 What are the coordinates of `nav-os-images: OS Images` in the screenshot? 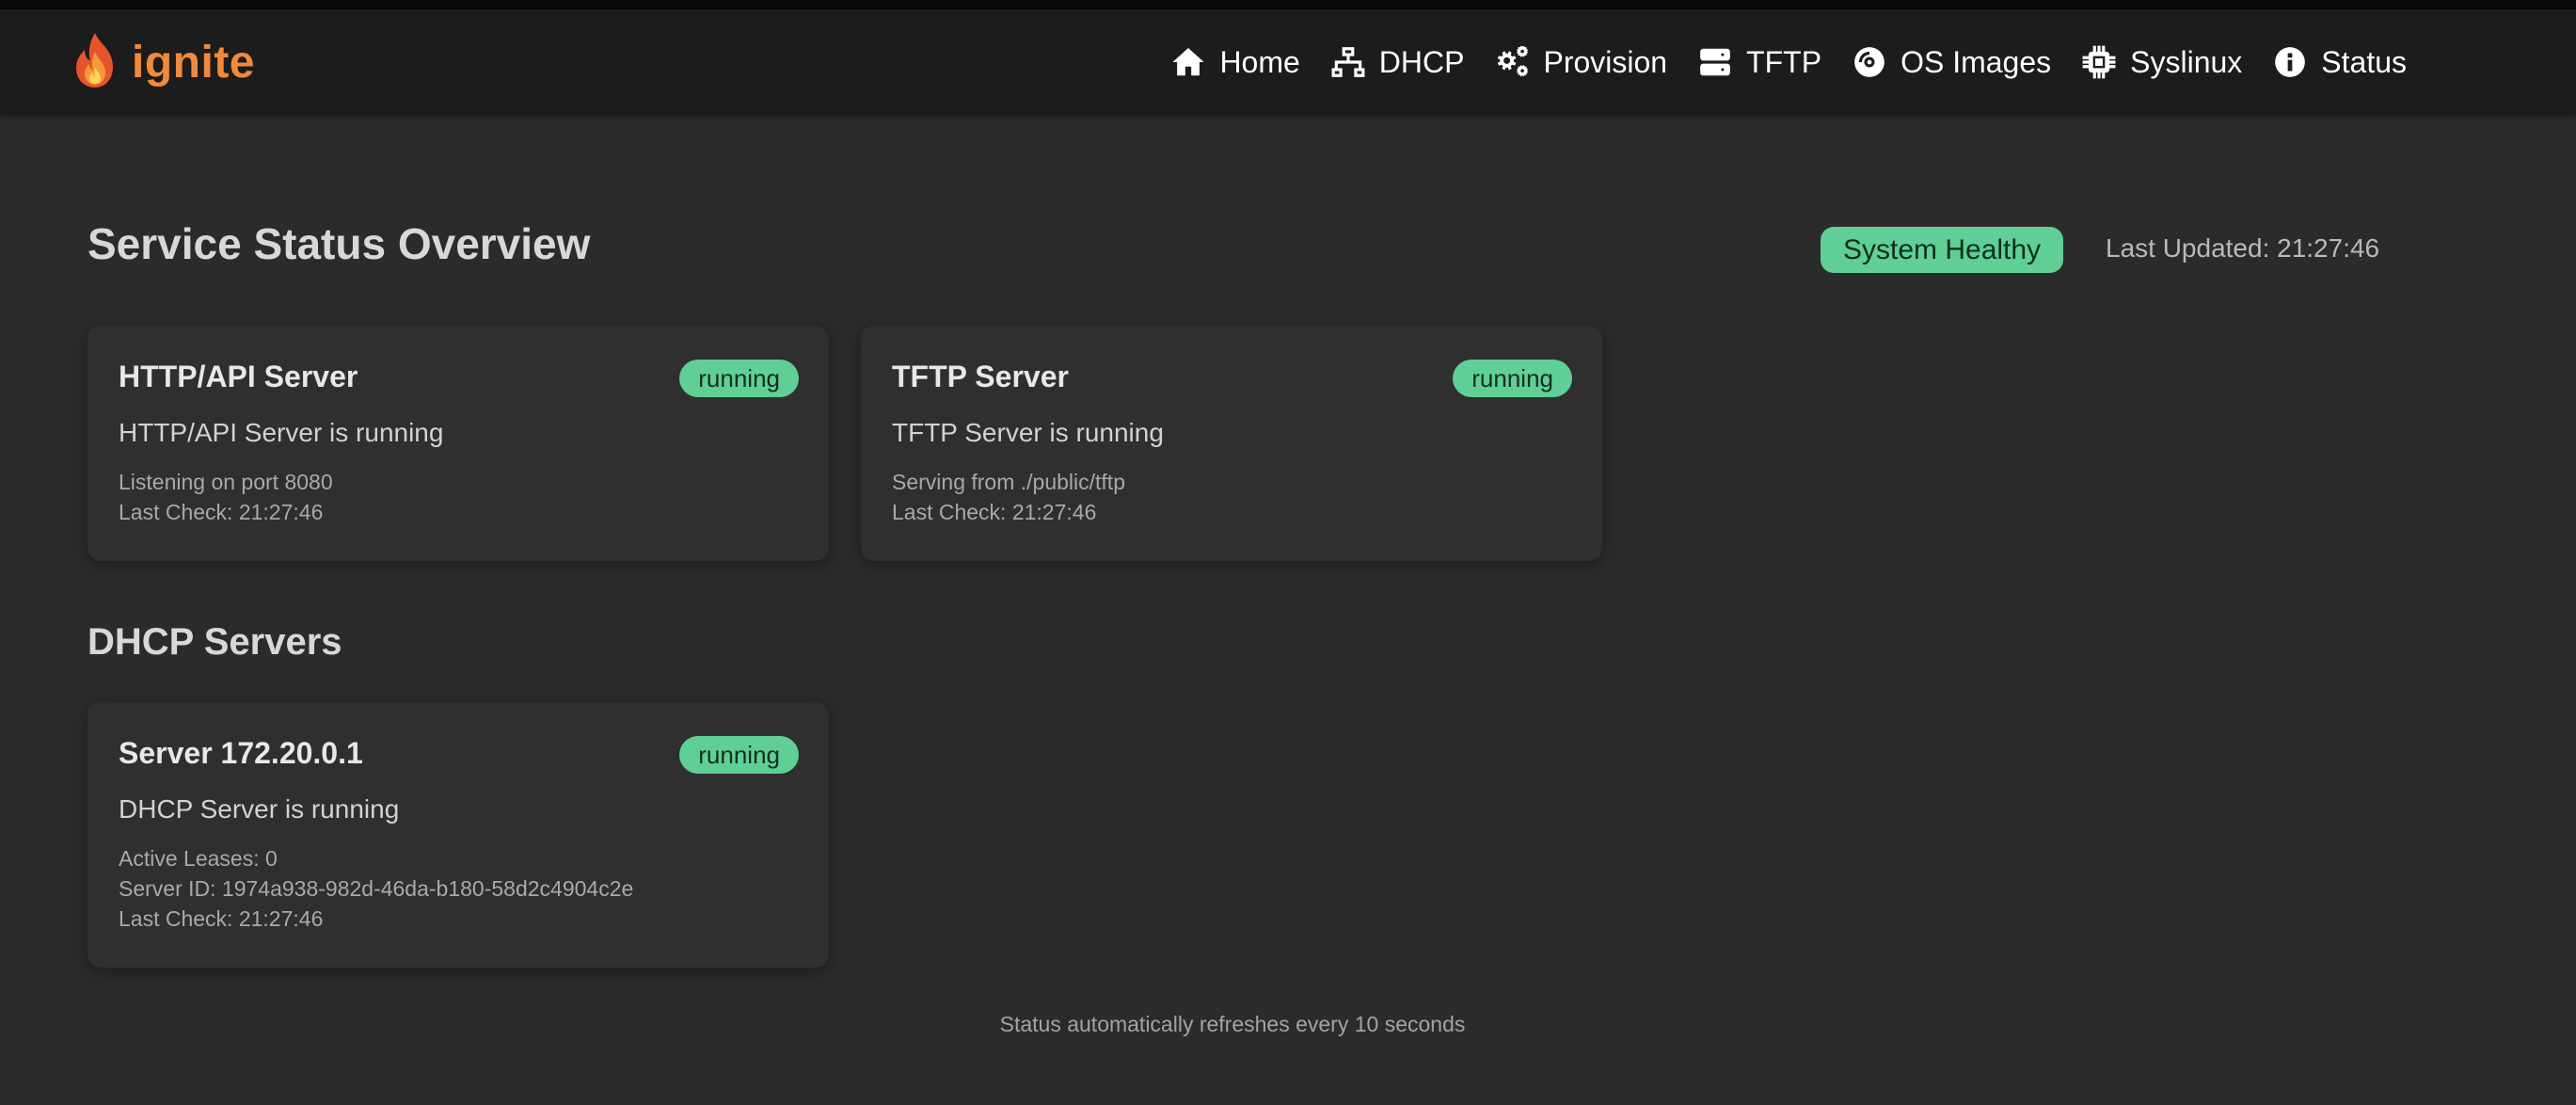 It's located at (1951, 62).